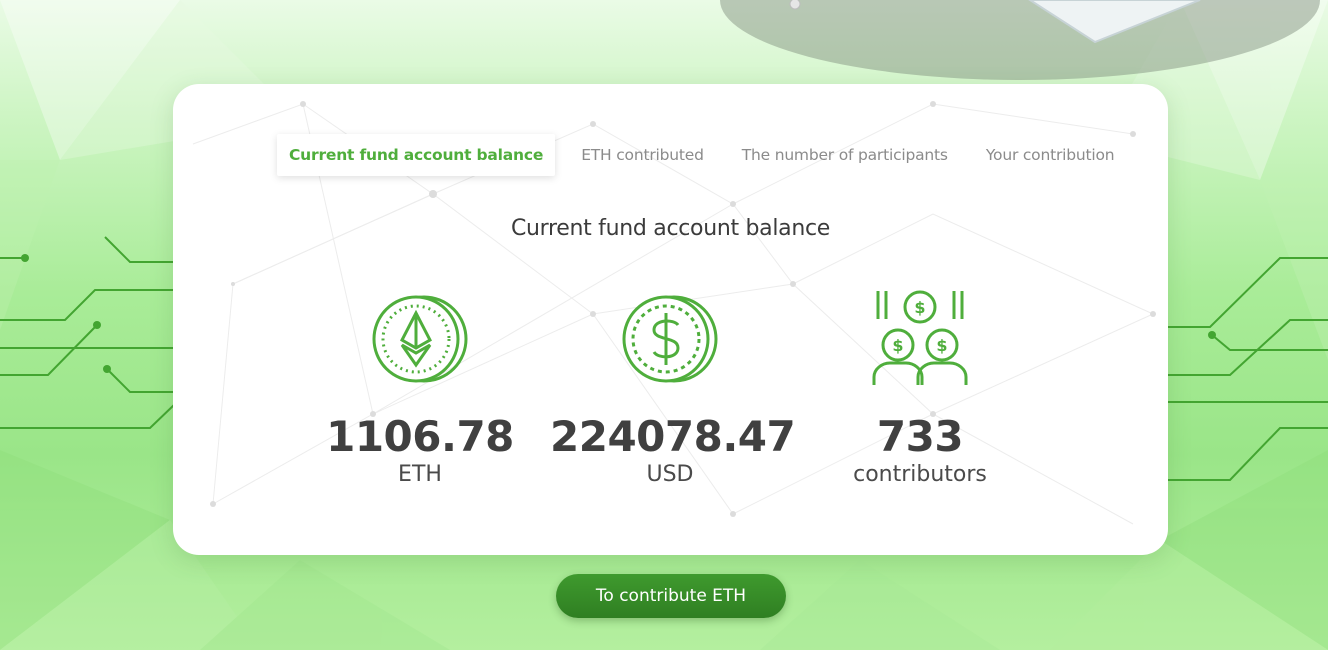  I want to click on contributors-value: 733, so click(920, 436).